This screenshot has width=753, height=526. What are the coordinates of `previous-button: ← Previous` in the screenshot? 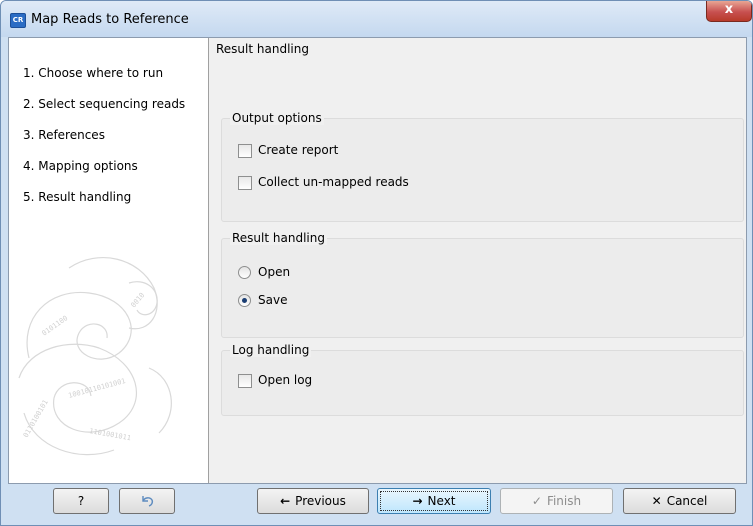 It's located at (313, 501).